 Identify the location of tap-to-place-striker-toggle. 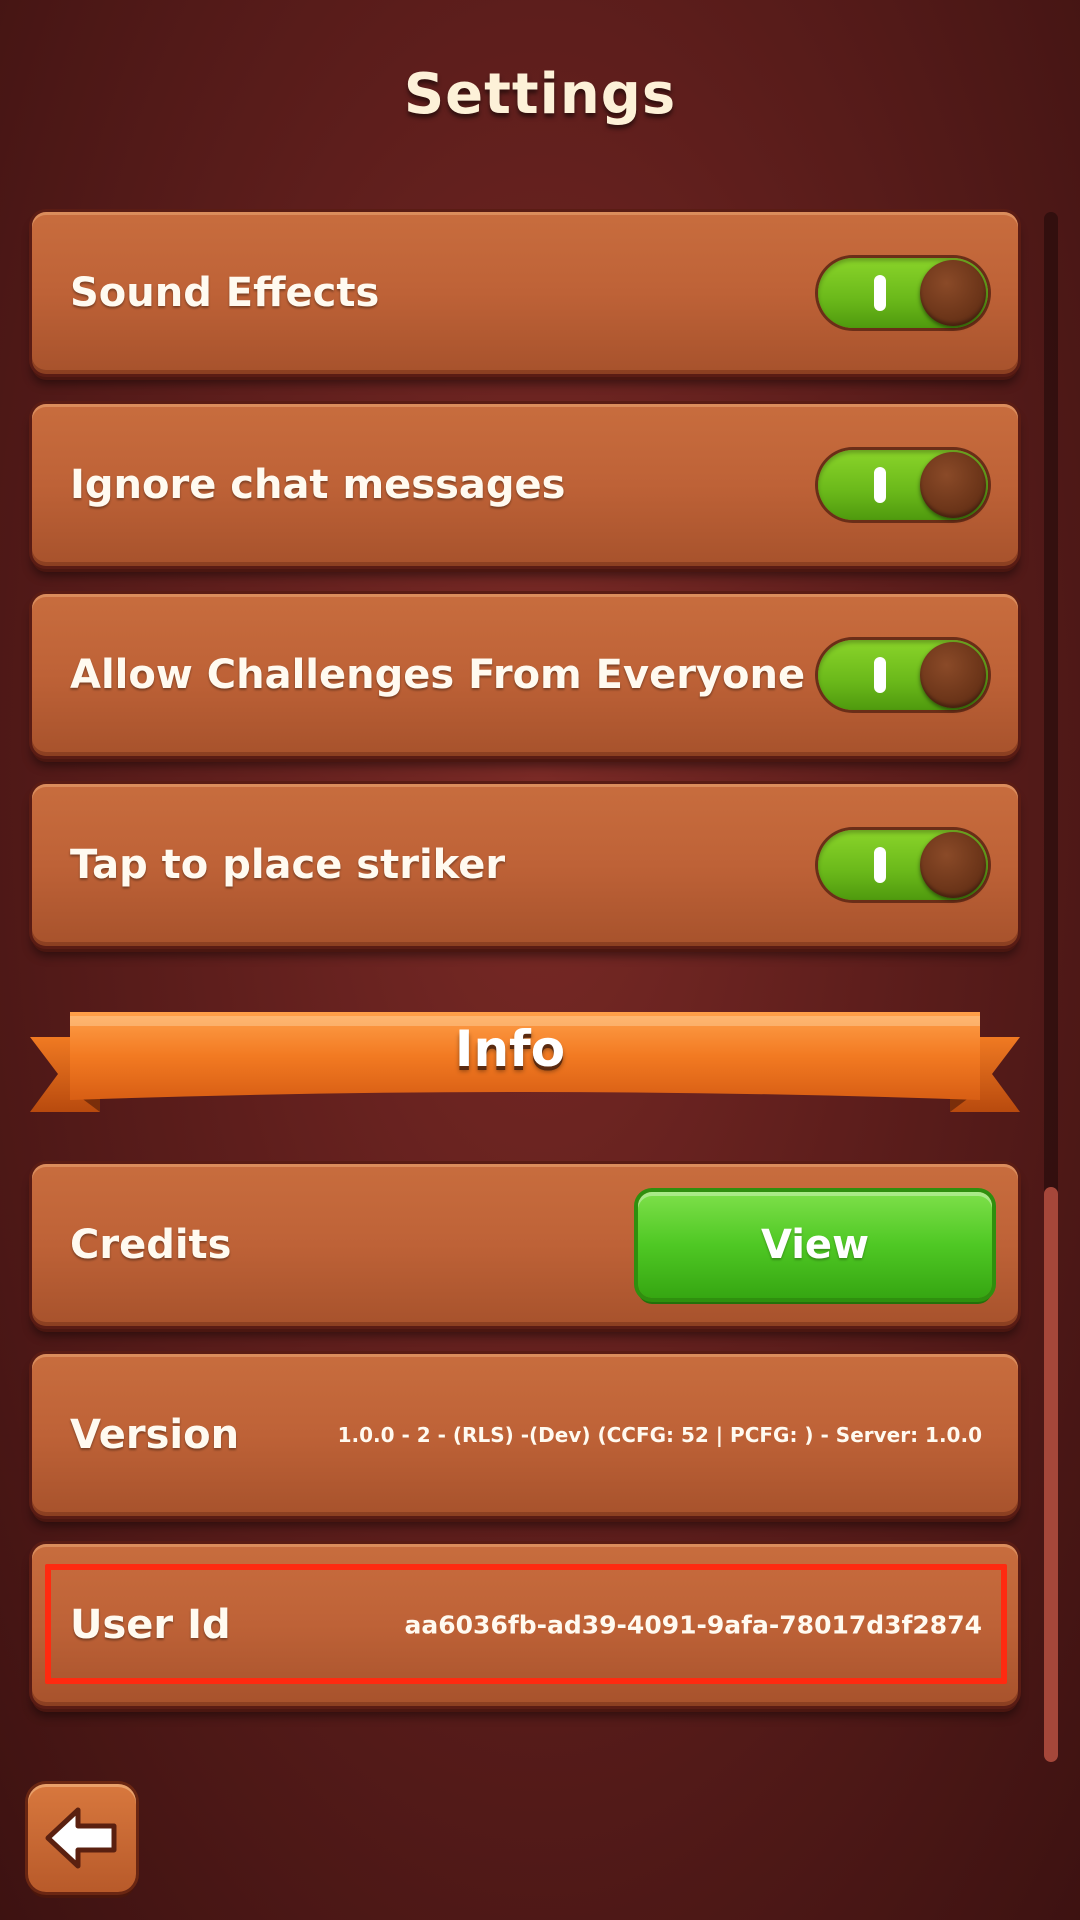
(903, 865).